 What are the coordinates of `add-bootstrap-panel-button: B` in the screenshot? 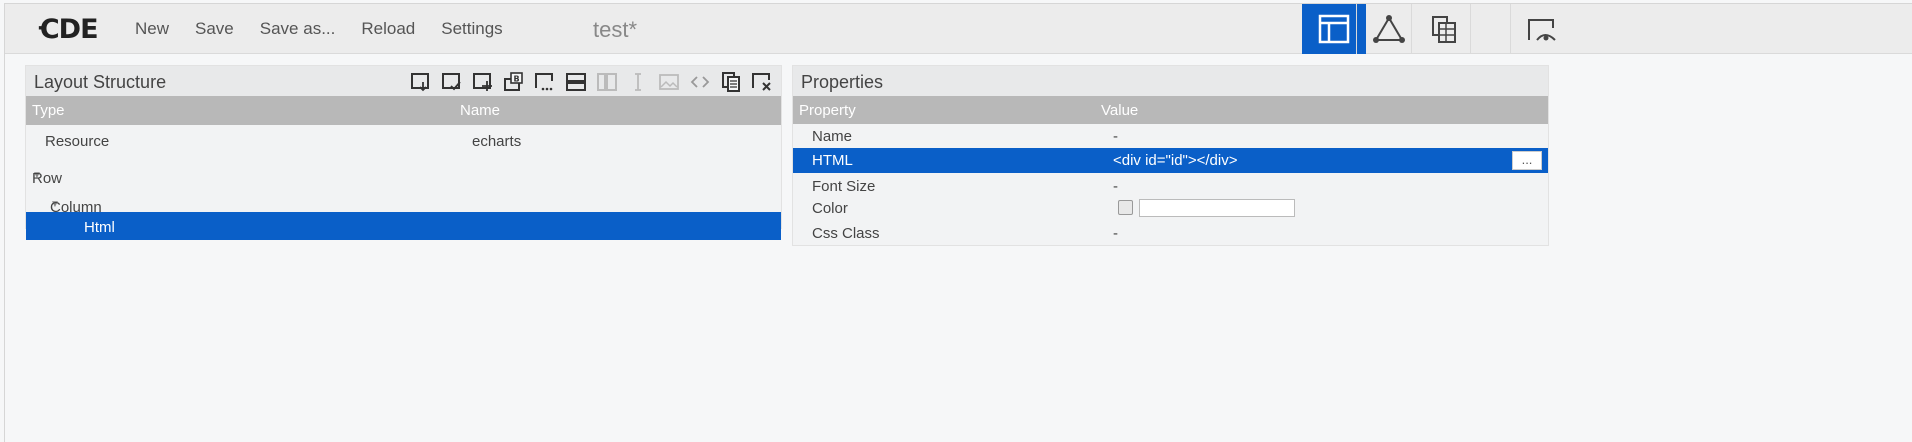 It's located at (513, 82).